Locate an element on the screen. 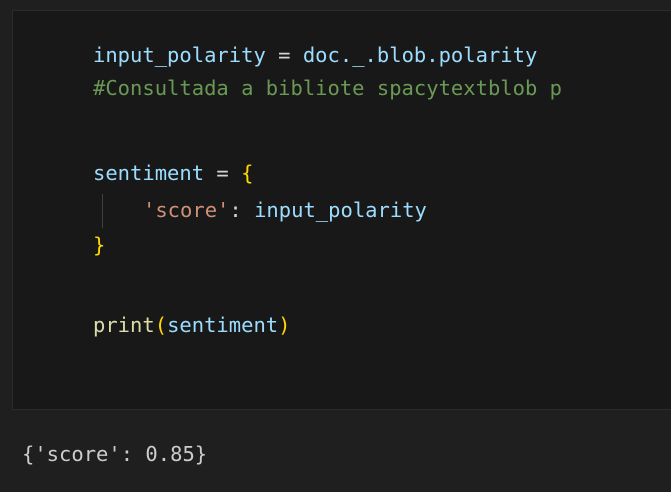  code-line-2: #Consultada a bibliote spacytextblob p is located at coordinates (327, 88).